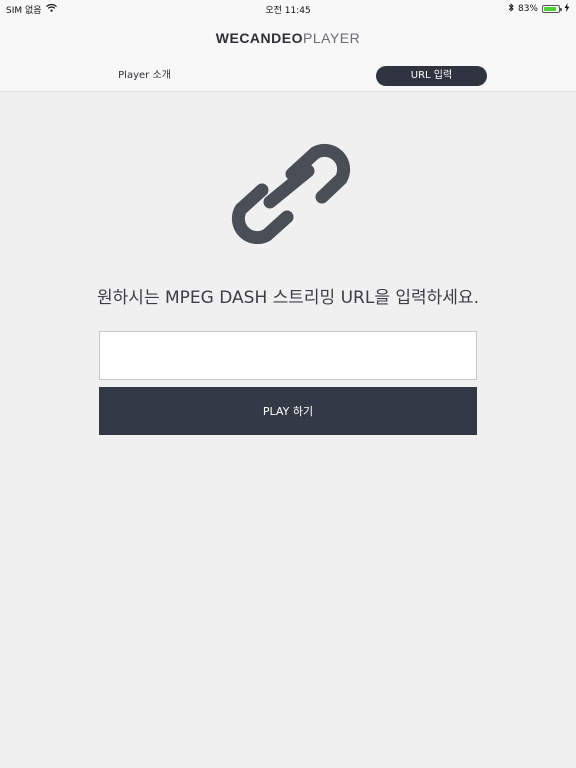 The height and width of the screenshot is (768, 576). I want to click on battery-fill, so click(550, 9).